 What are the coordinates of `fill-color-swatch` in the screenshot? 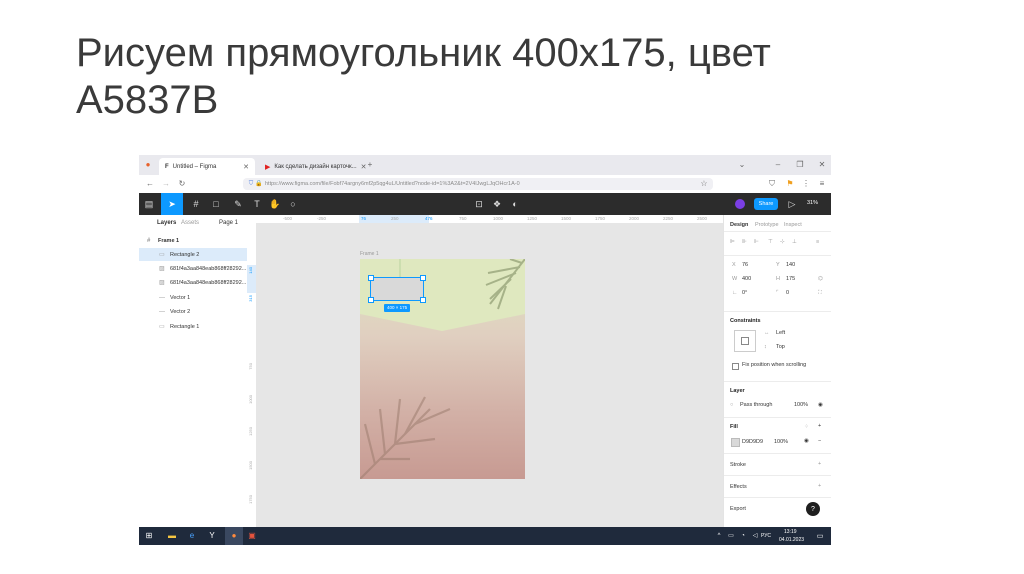 It's located at (735, 442).